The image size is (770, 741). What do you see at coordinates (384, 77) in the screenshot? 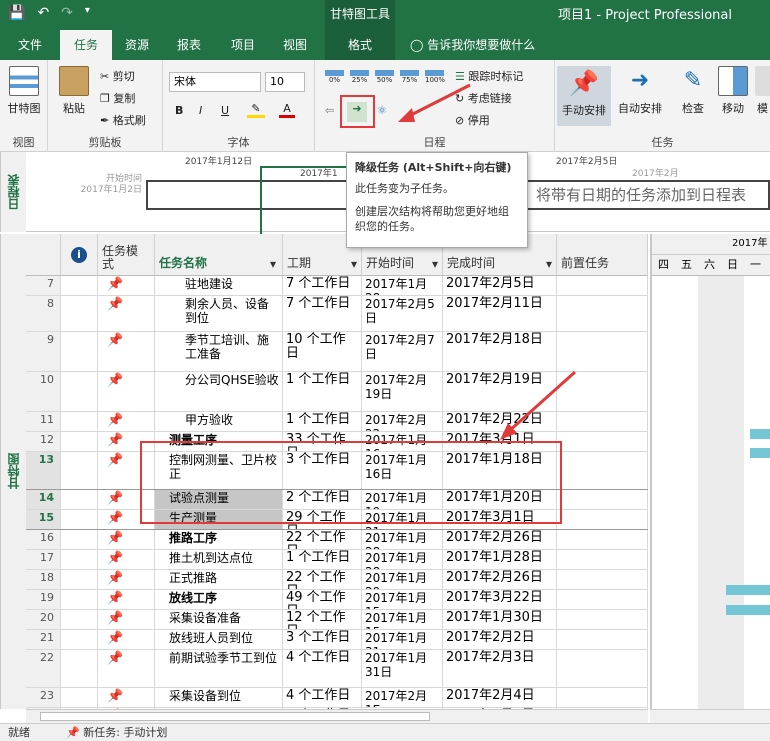
I see `percent-50-button: 50%` at bounding box center [384, 77].